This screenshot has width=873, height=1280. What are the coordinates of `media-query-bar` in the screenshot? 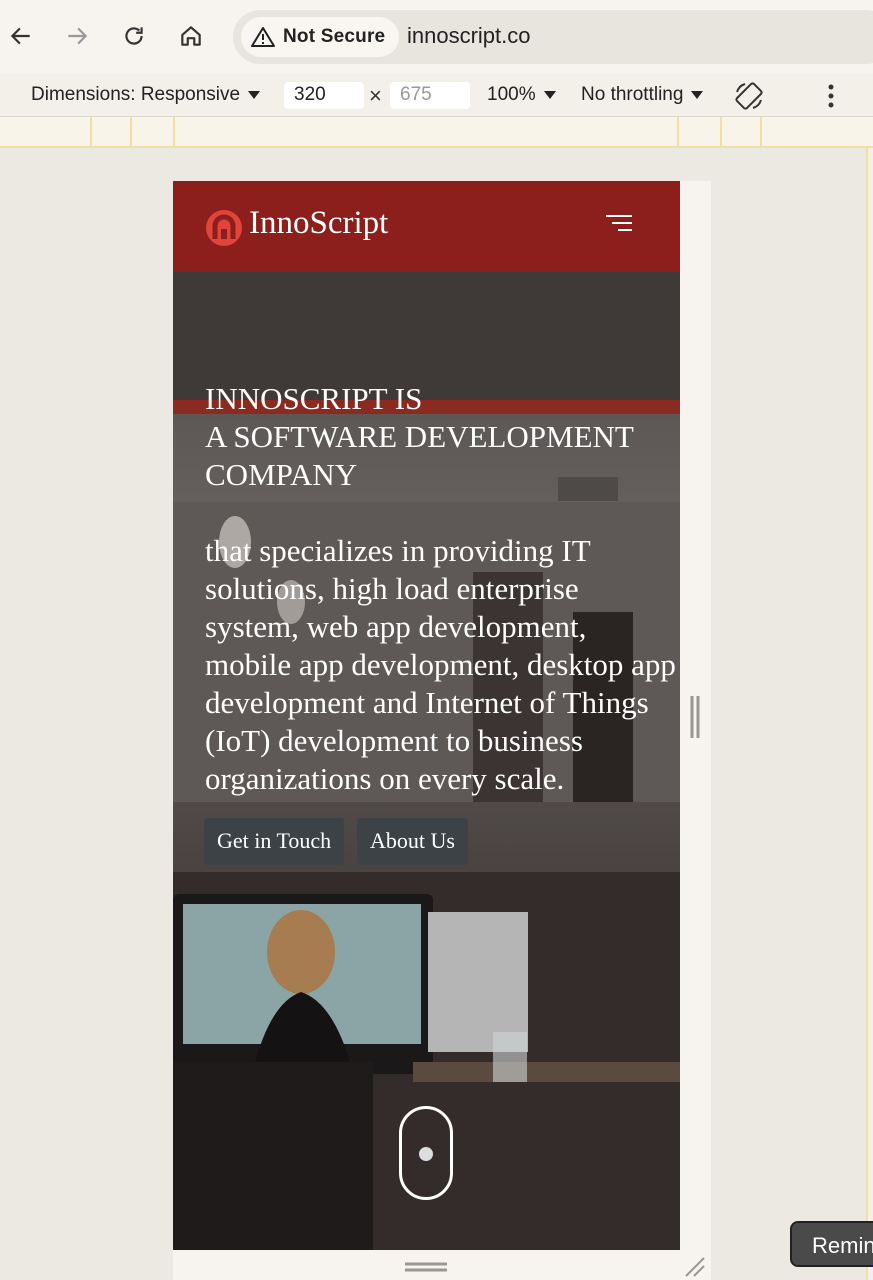 It's located at (436, 132).